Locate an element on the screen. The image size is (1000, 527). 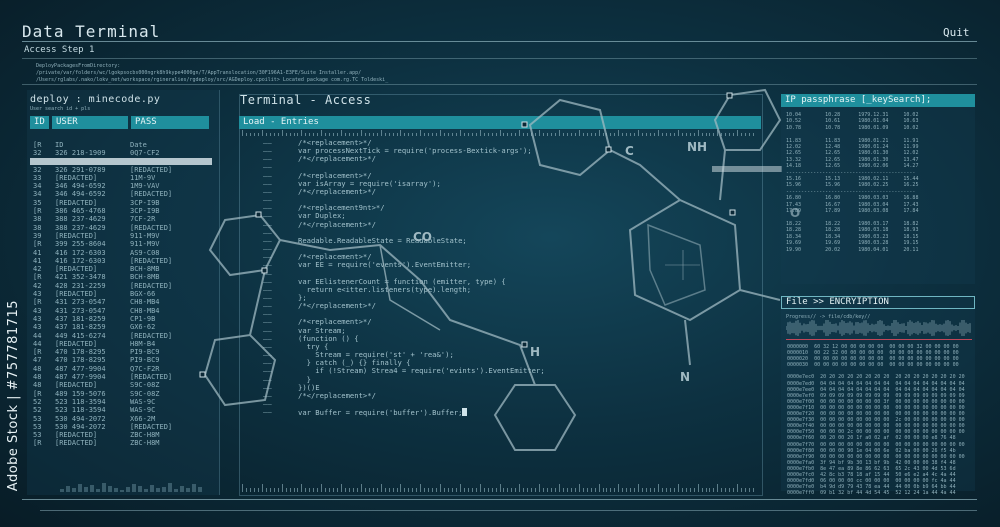
molecule-ring-center is located at coordinates (685, 260).